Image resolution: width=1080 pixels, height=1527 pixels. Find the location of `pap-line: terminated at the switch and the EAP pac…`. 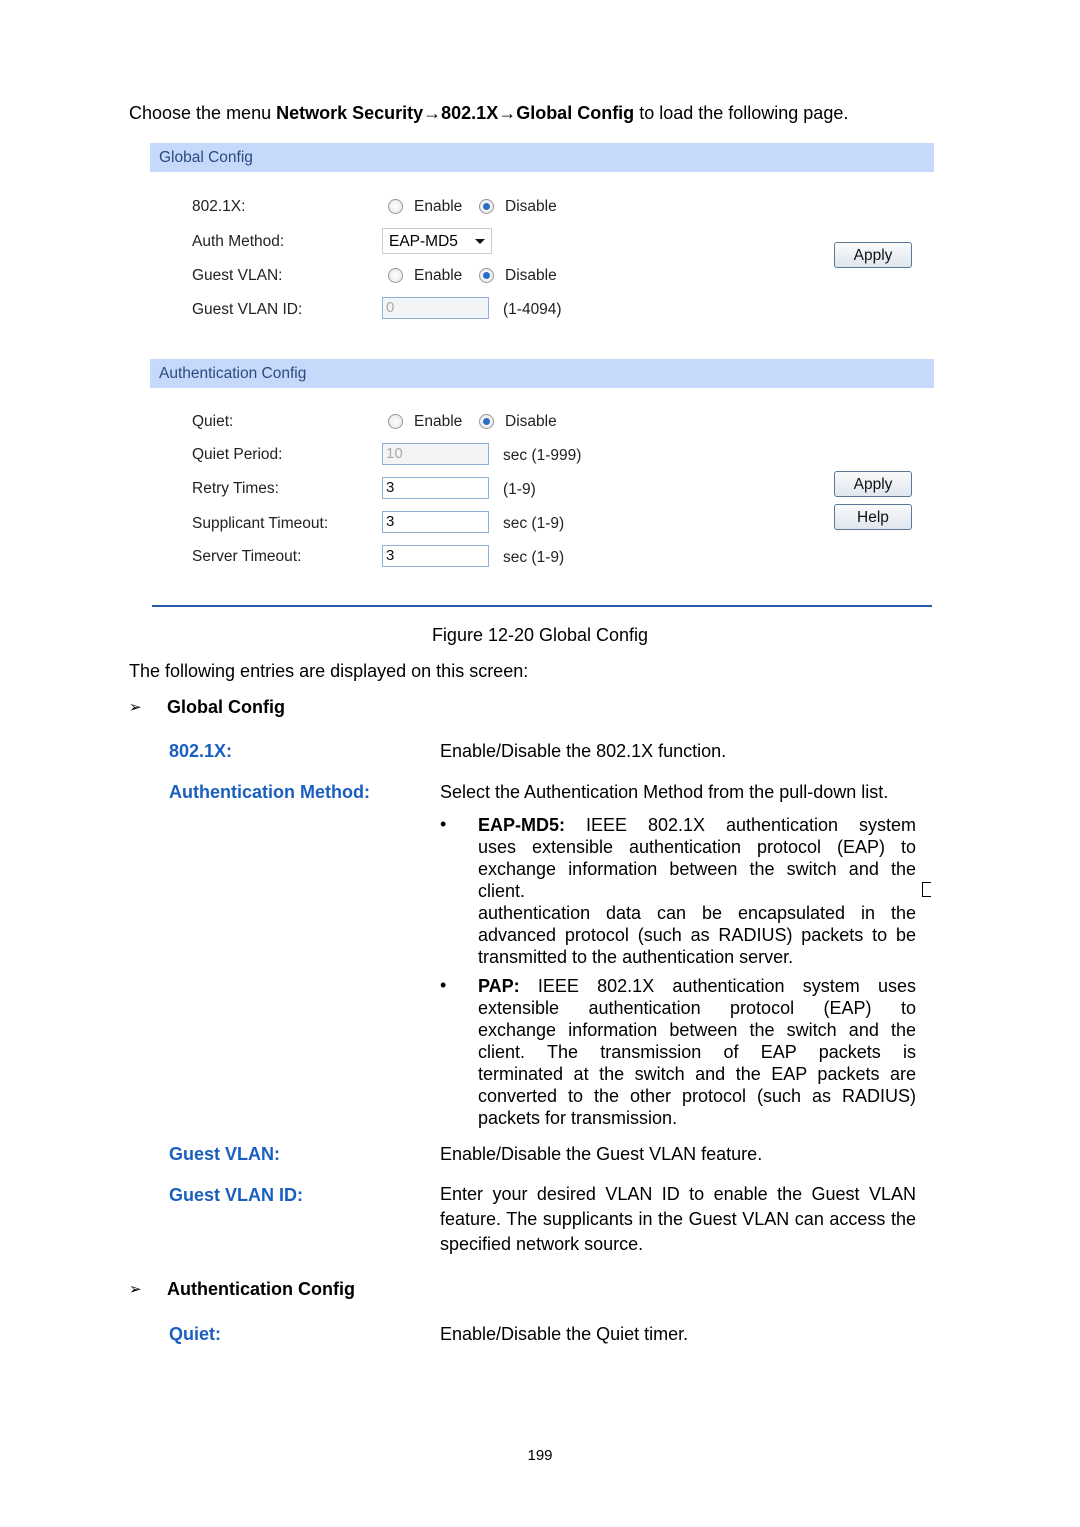

pap-line: terminated at the switch and the EAP pac… is located at coordinates (697, 1074).